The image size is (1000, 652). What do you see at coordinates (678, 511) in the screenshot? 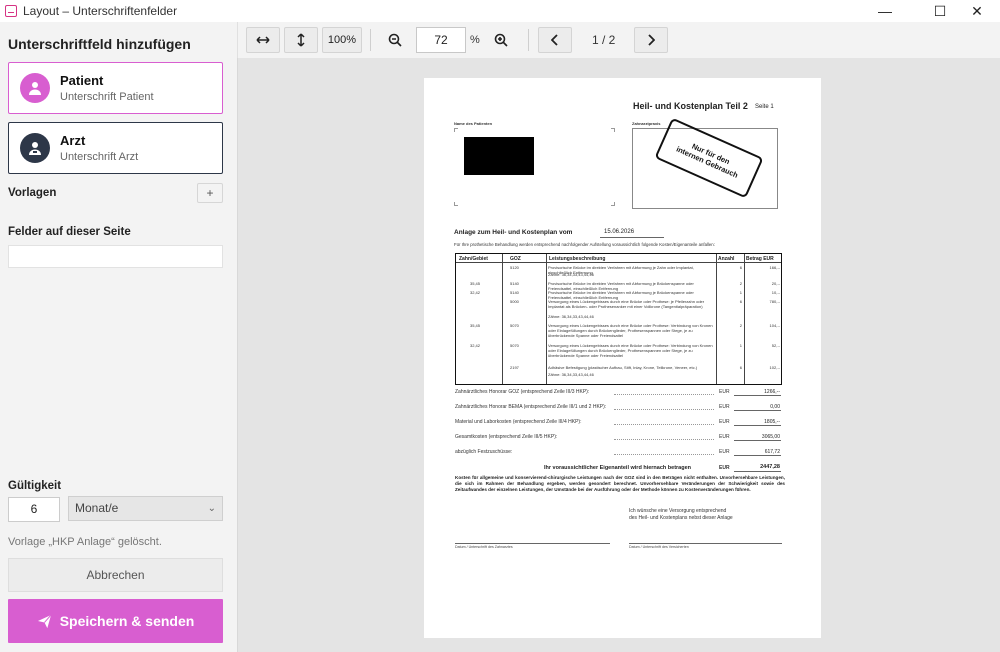
I see `wish-line-1: Ich wünsche eine Versorgung entsprechend` at bounding box center [678, 511].